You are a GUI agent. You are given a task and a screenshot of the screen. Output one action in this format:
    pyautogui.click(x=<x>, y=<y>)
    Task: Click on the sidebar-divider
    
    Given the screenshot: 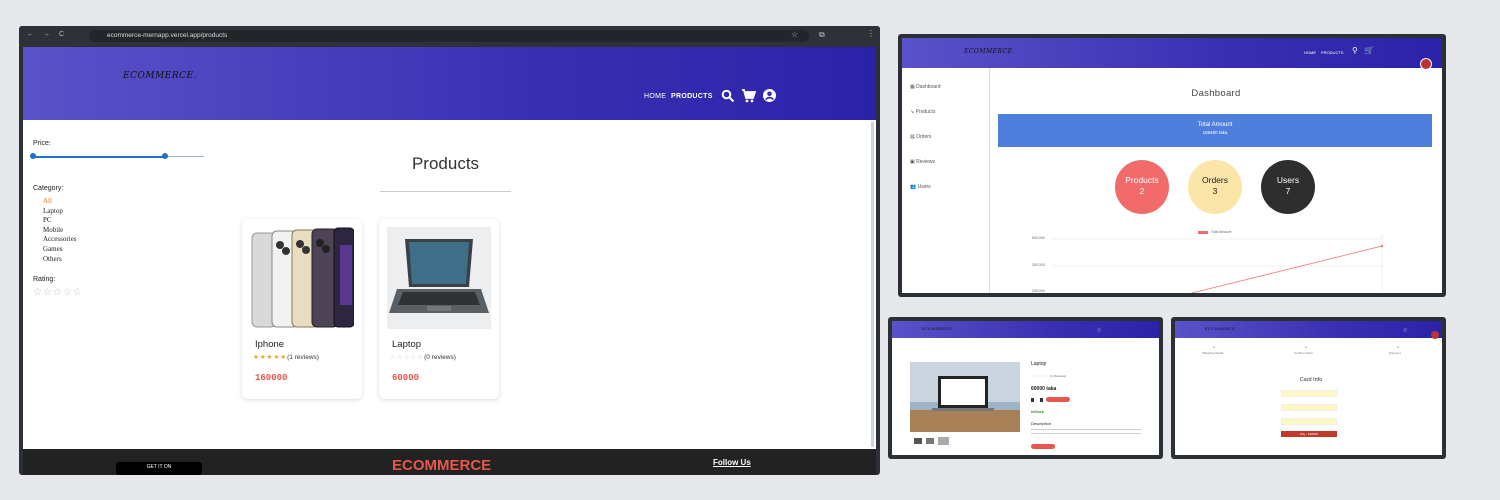 What is the action you would take?
    pyautogui.click(x=989, y=180)
    